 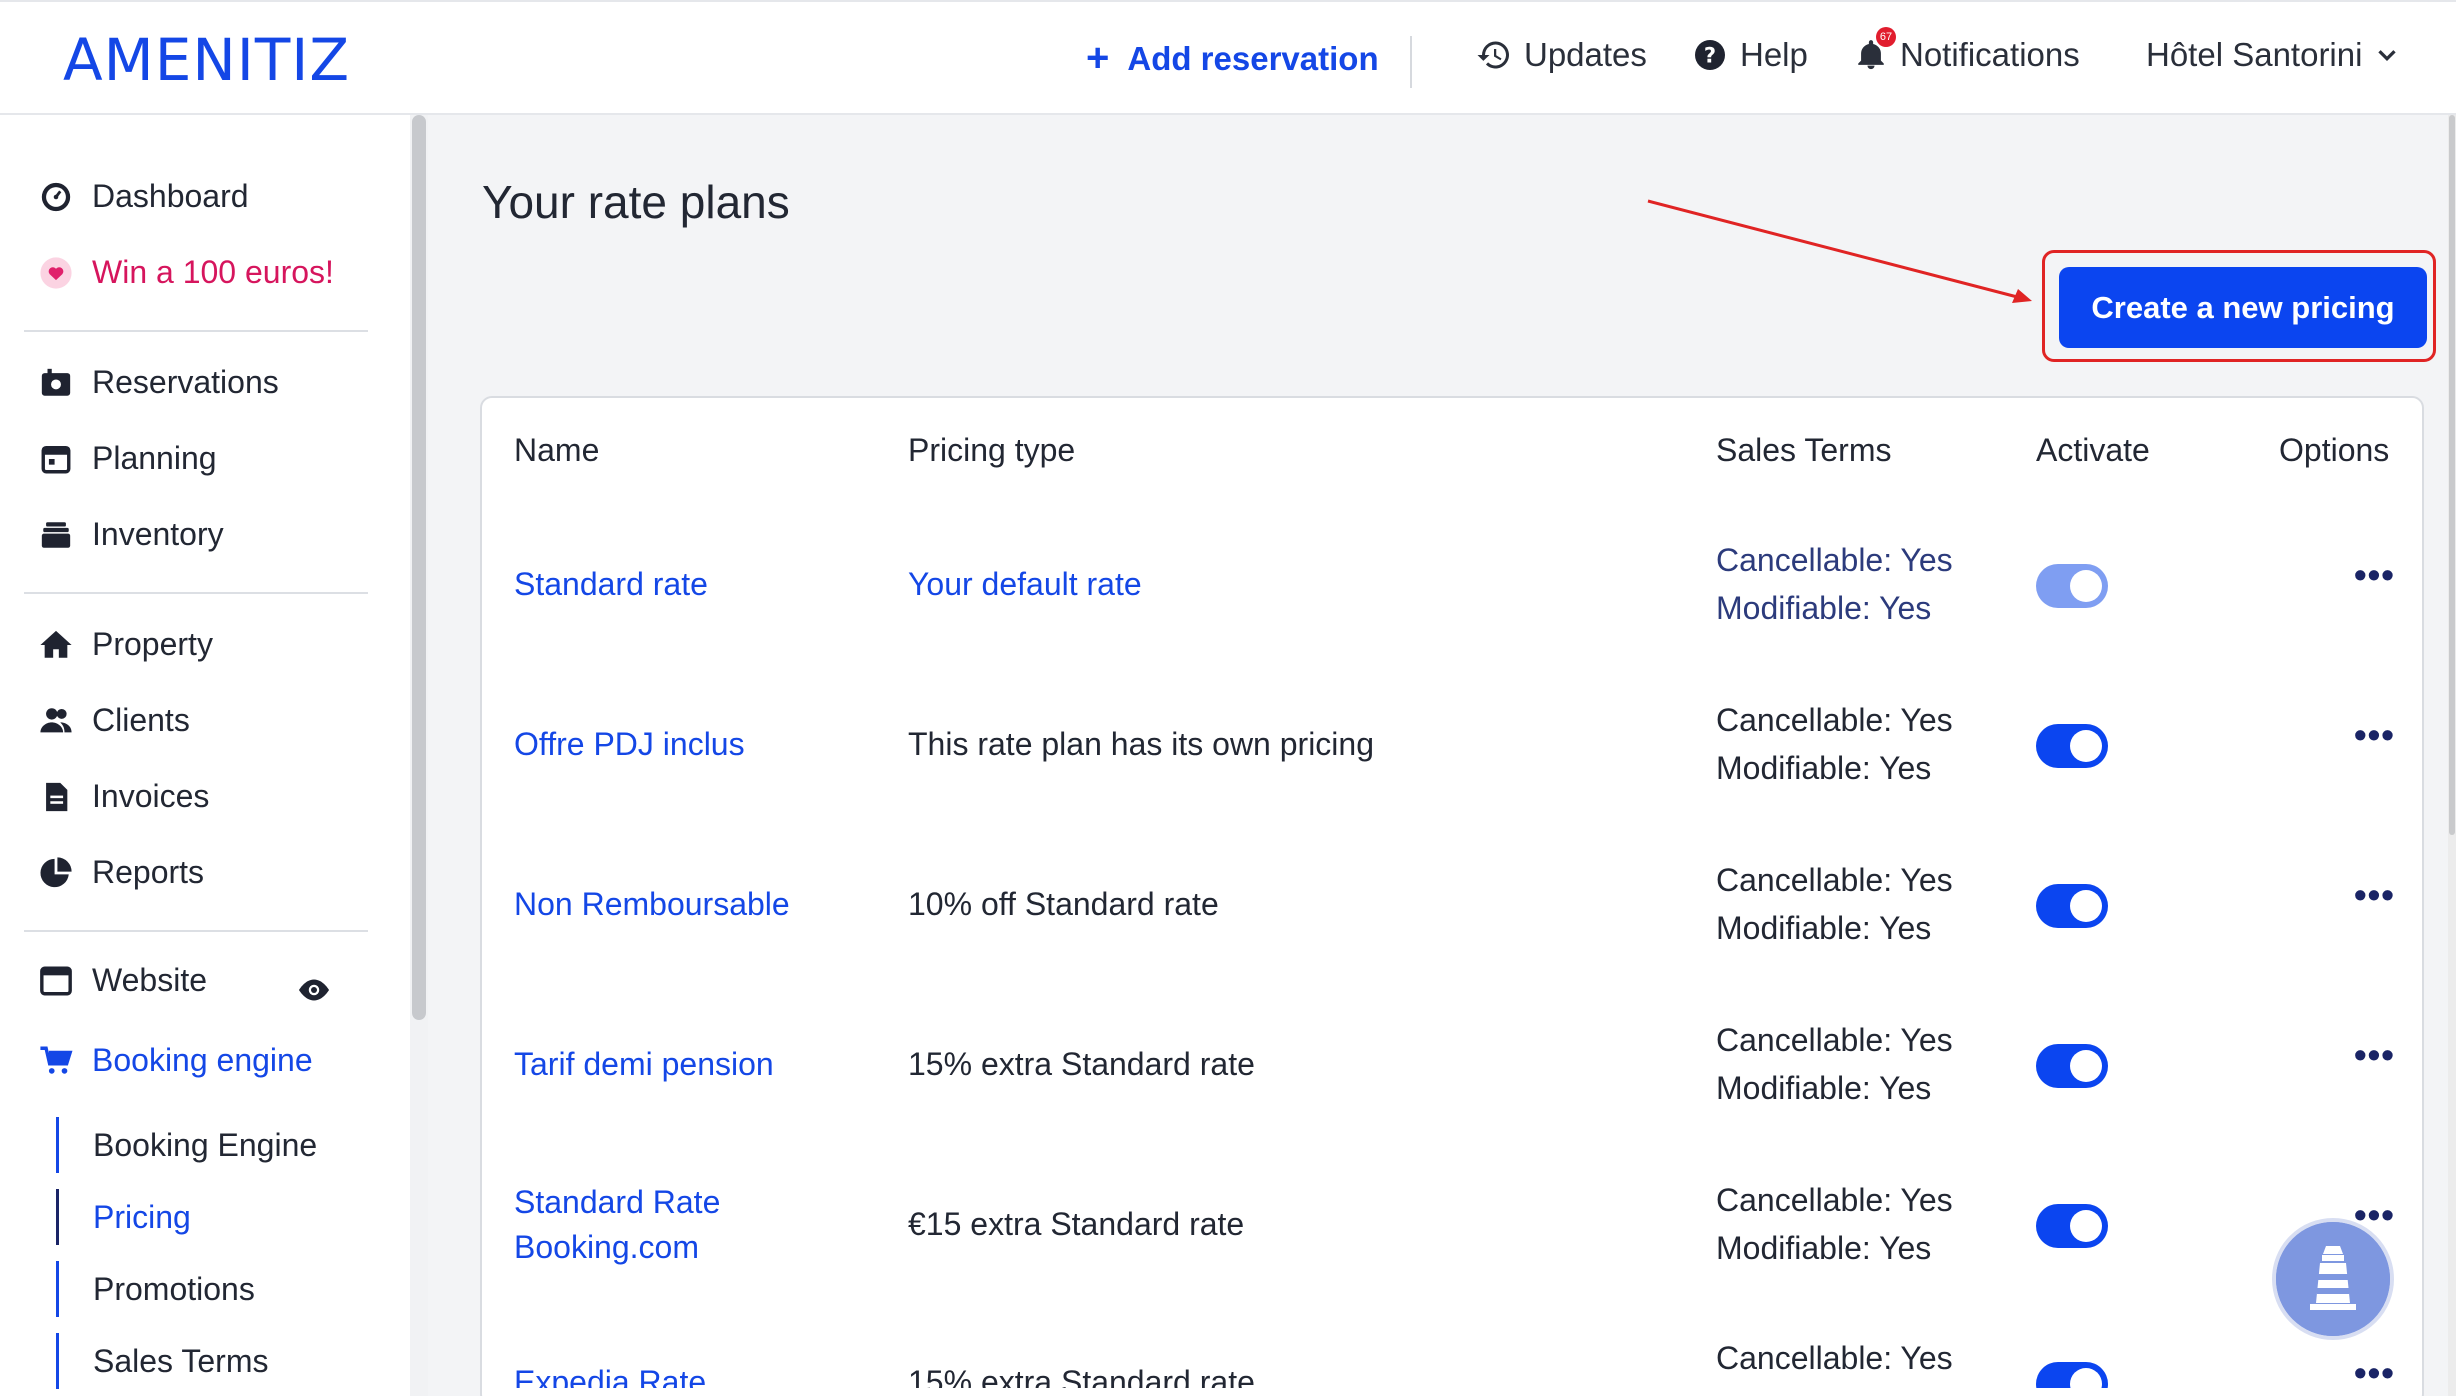 I want to click on notifications-button: 67 Notifications, so click(x=1967, y=50).